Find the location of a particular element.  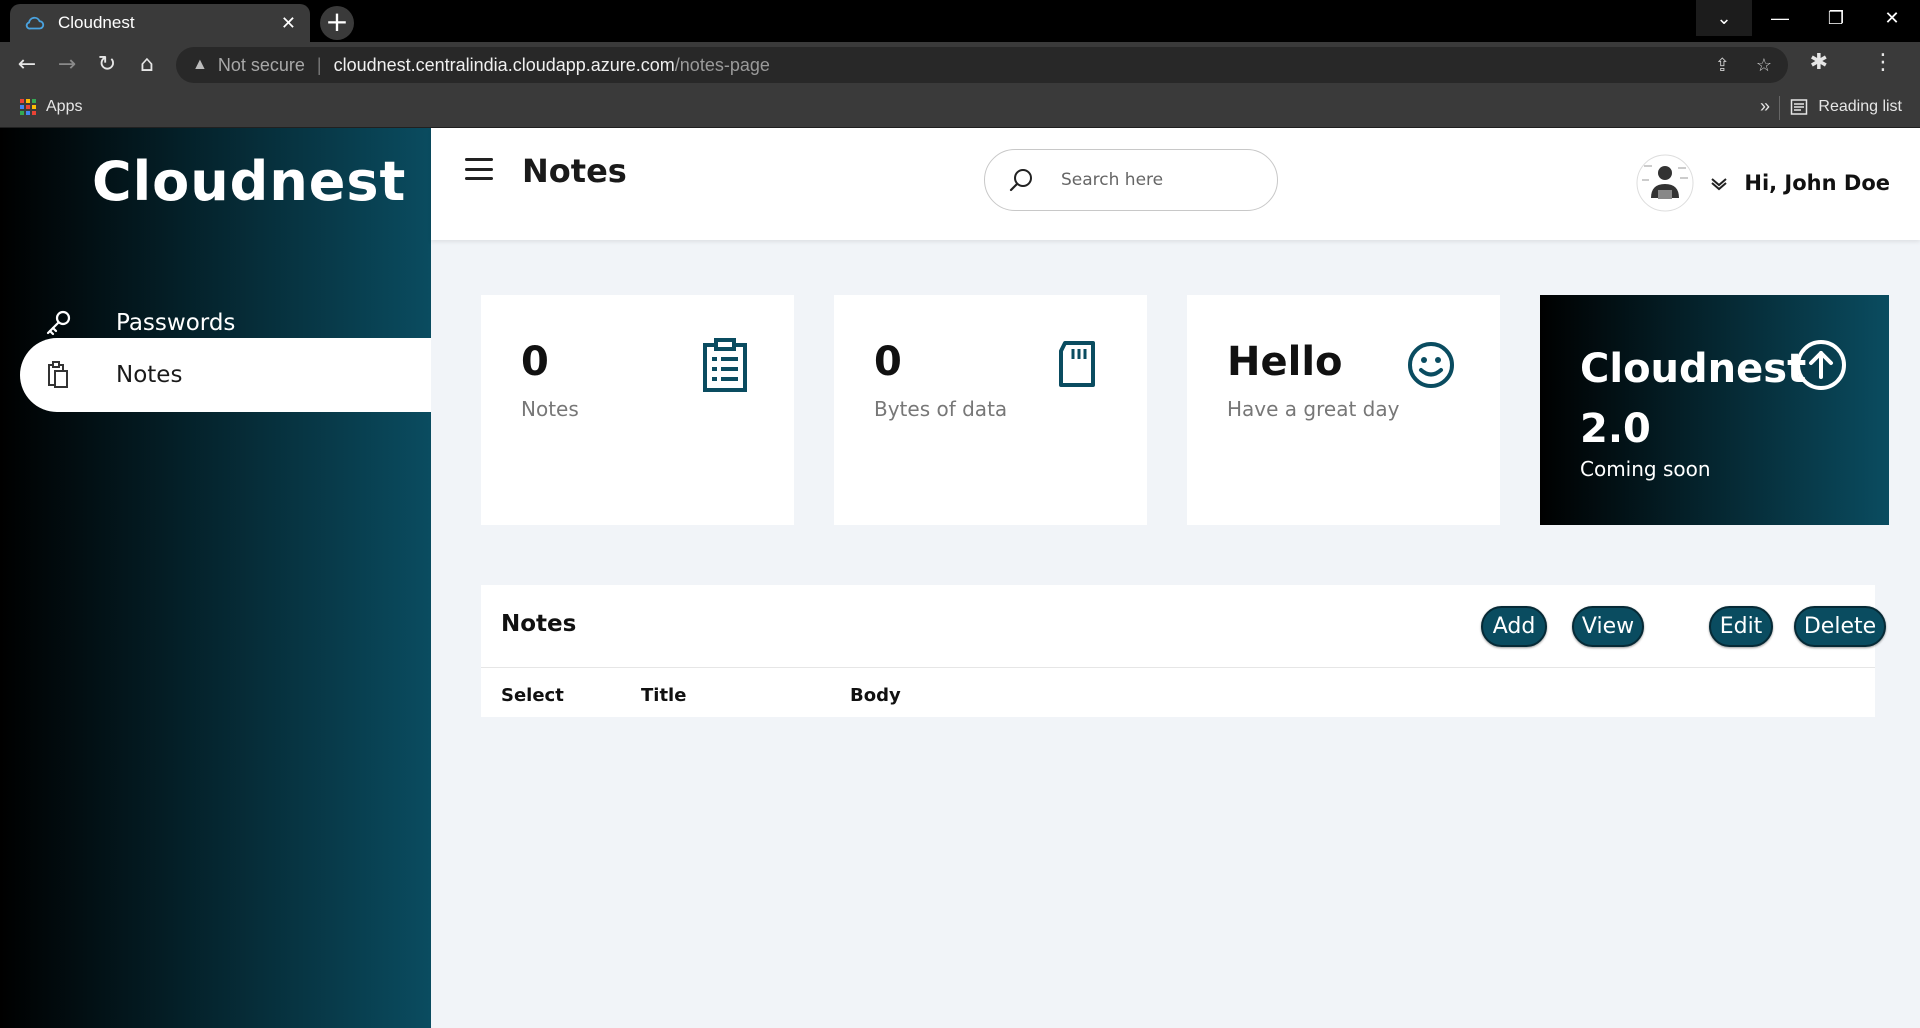

clipboard-icon is located at coordinates (58, 375).